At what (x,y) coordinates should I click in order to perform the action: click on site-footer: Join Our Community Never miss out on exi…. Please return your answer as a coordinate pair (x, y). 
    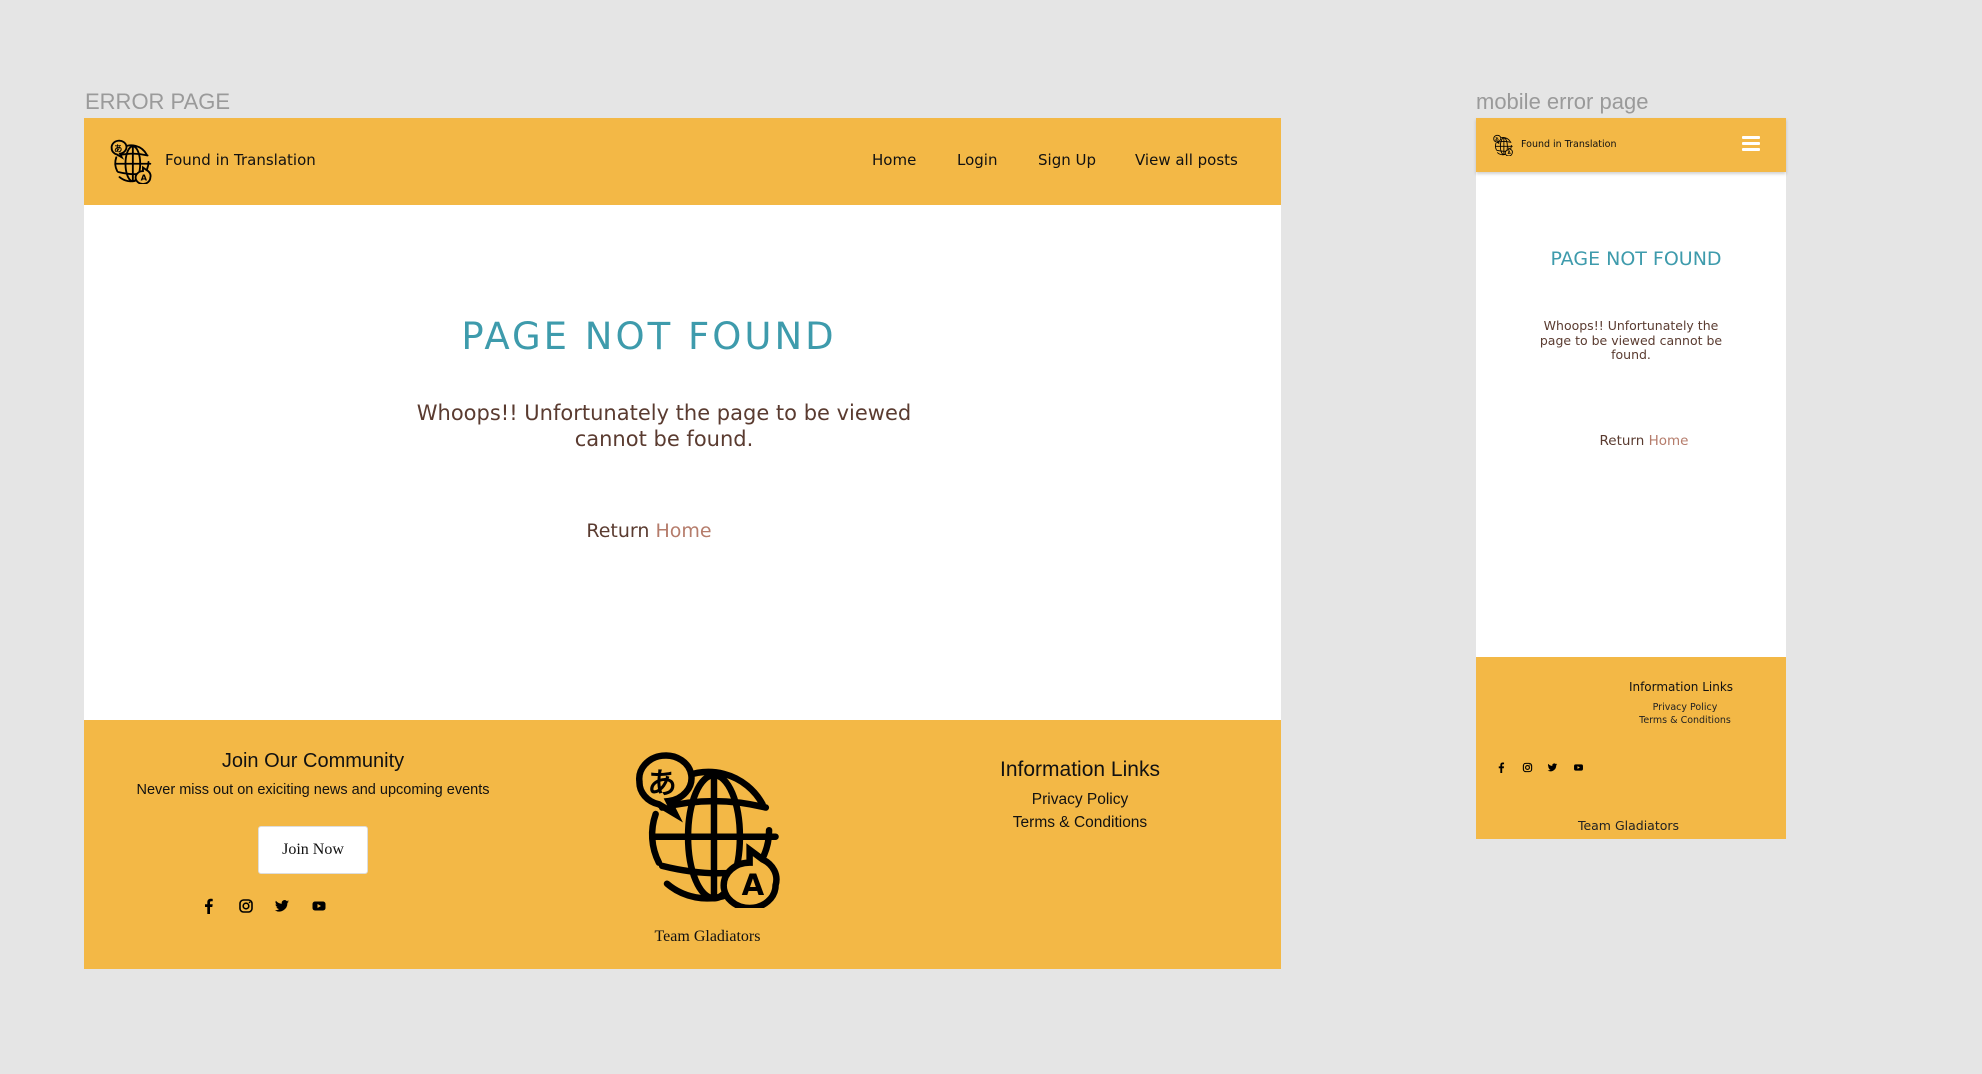
    Looking at the image, I should click on (682, 844).